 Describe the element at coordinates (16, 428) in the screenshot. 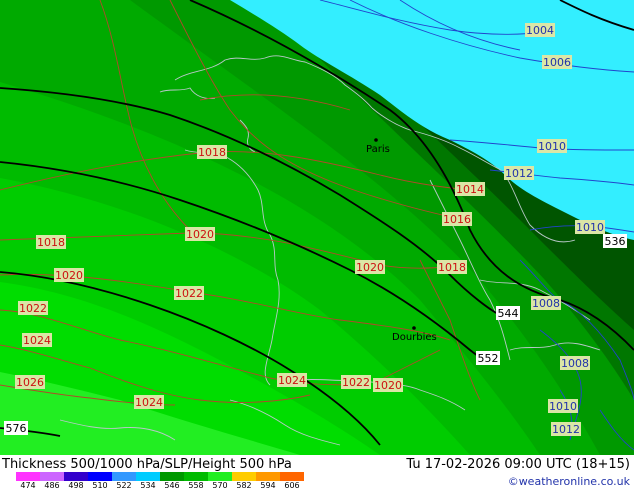

I see `height-label-576: 576` at that location.